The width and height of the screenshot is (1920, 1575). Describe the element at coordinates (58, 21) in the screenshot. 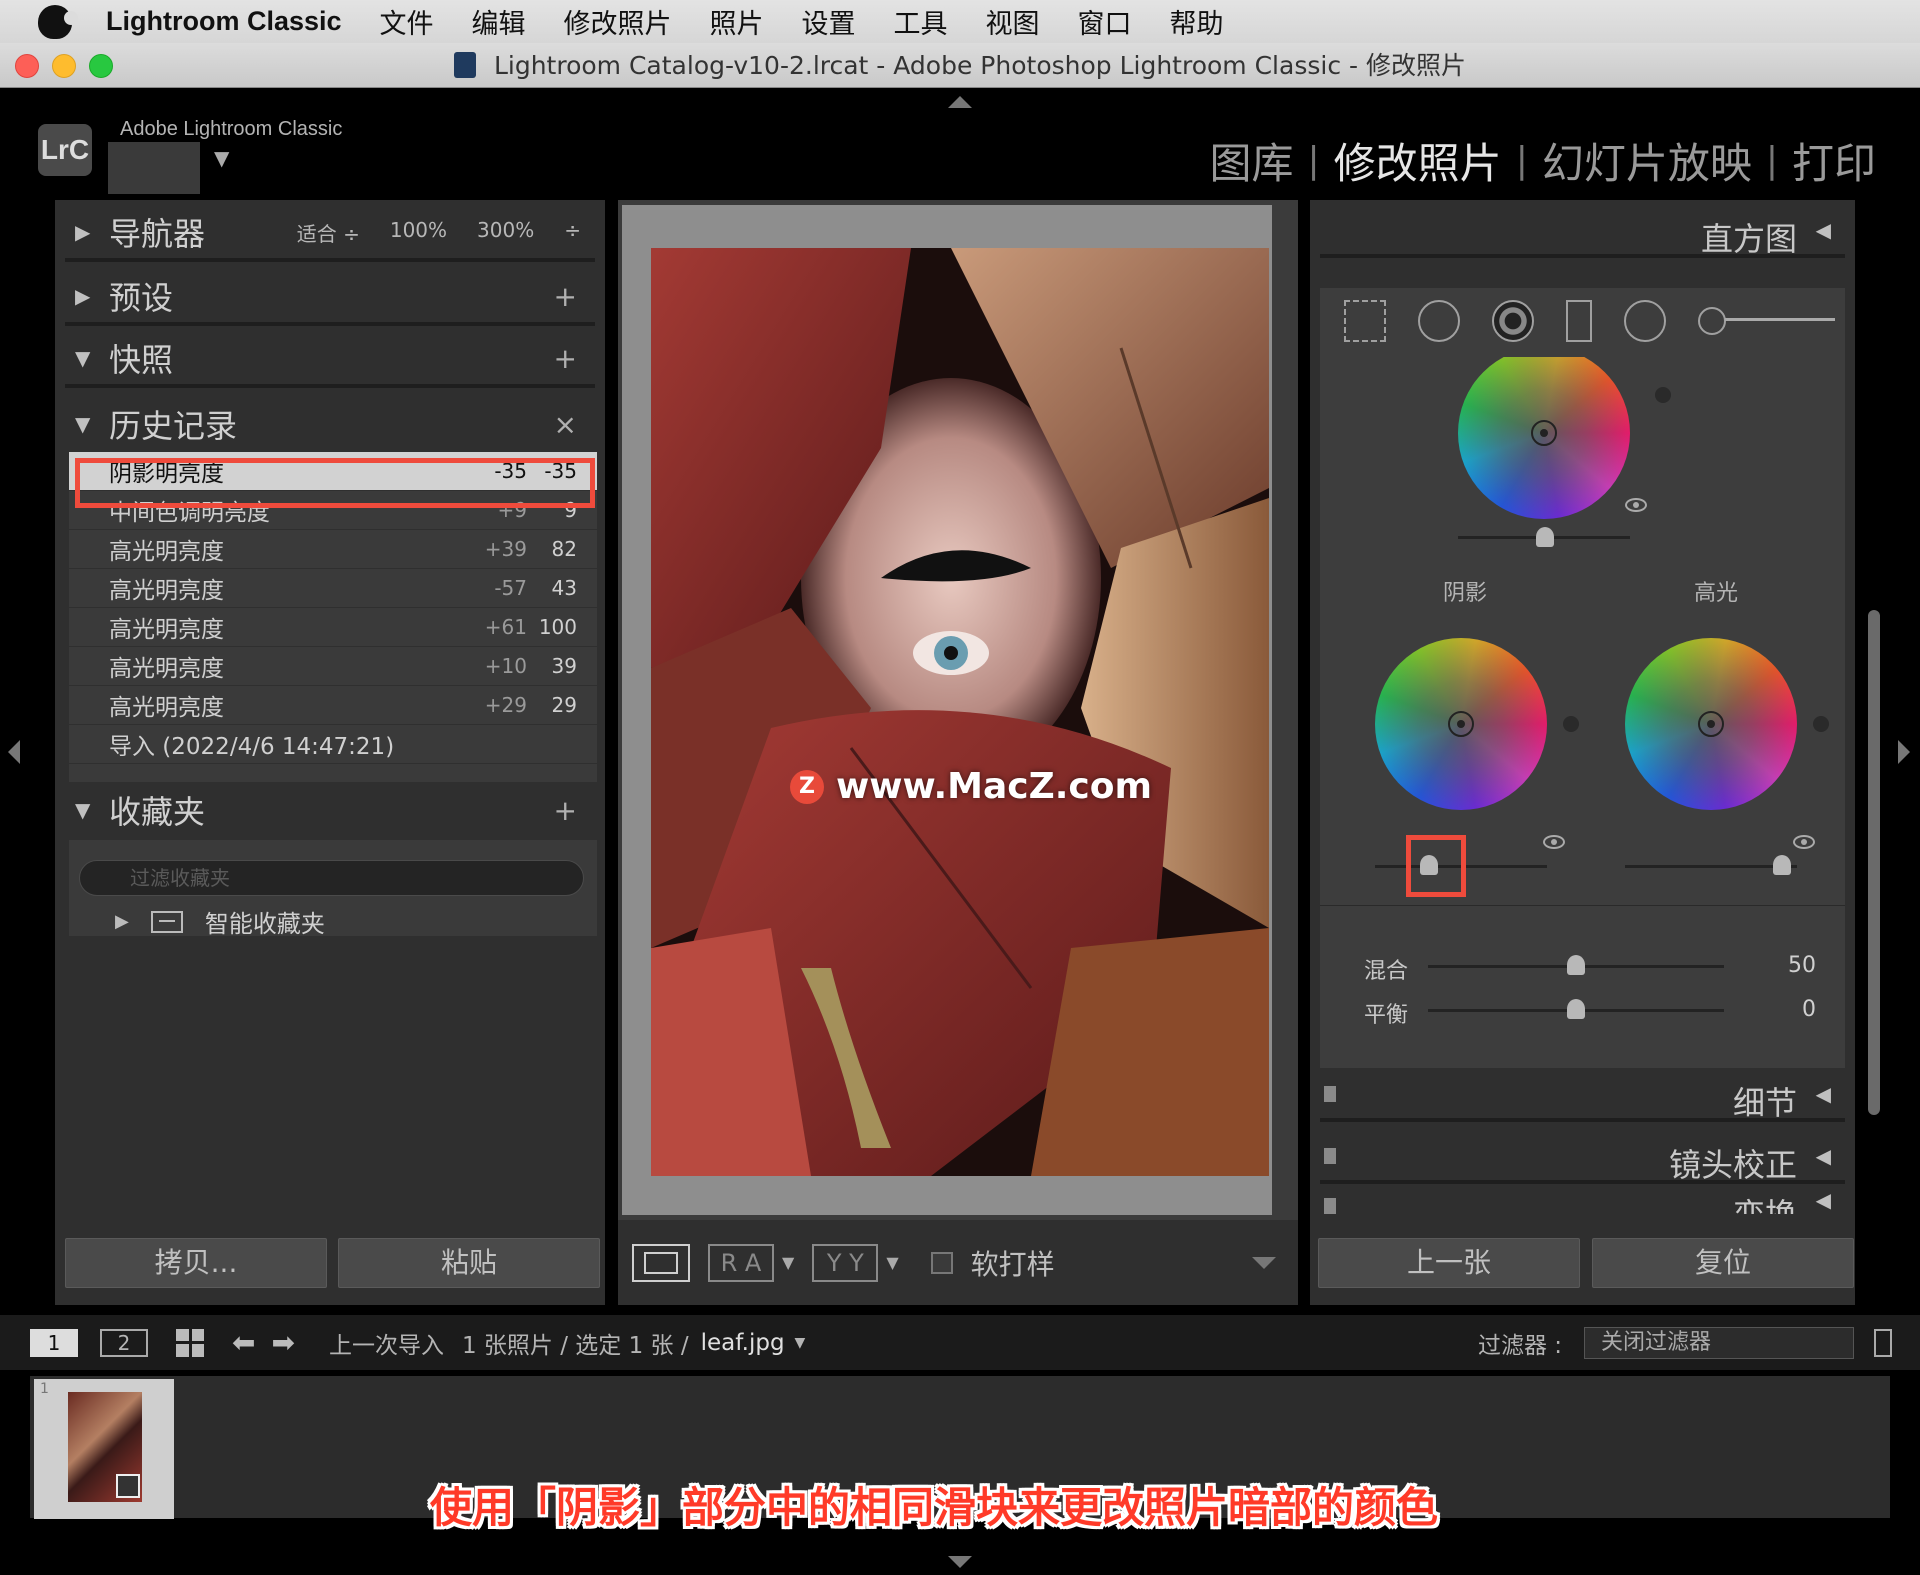

I see `apple-icon` at that location.